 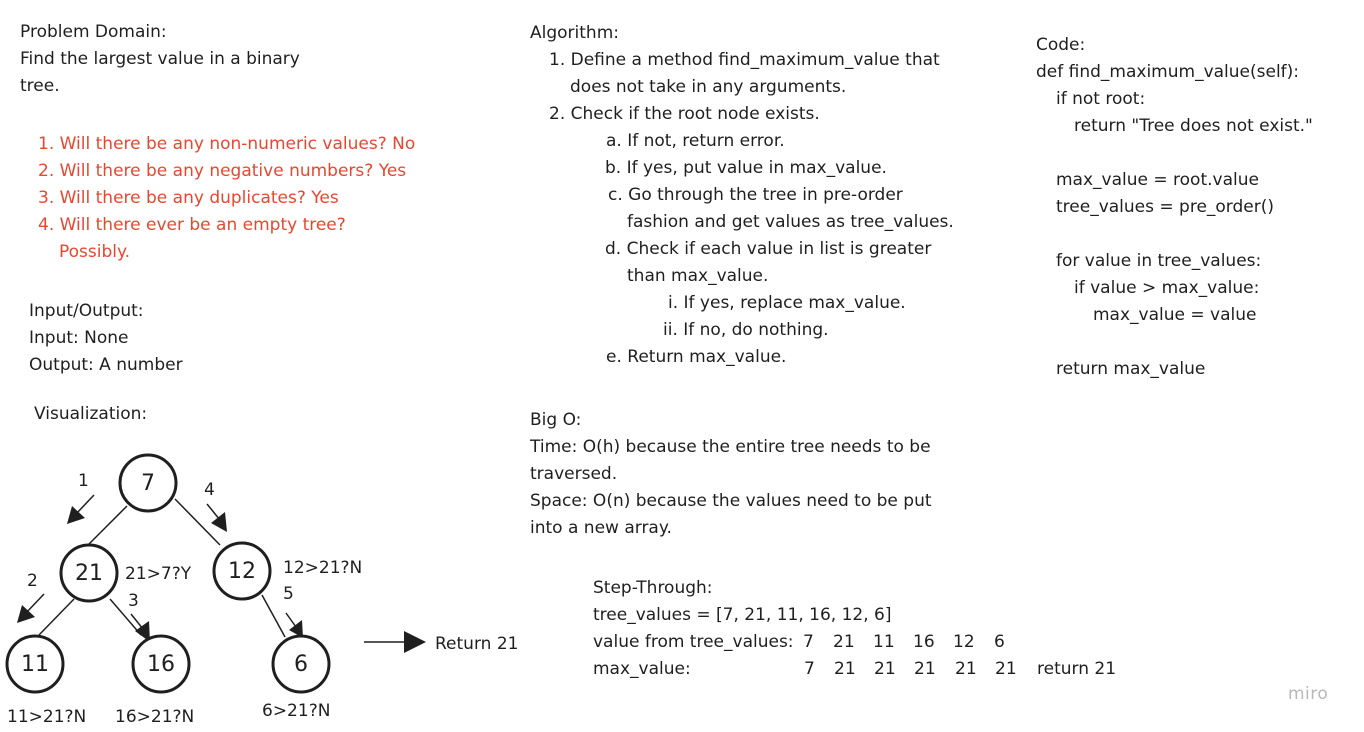 What do you see at coordinates (695, 141) in the screenshot?
I see `algorithm-substep: a. If not, return error.` at bounding box center [695, 141].